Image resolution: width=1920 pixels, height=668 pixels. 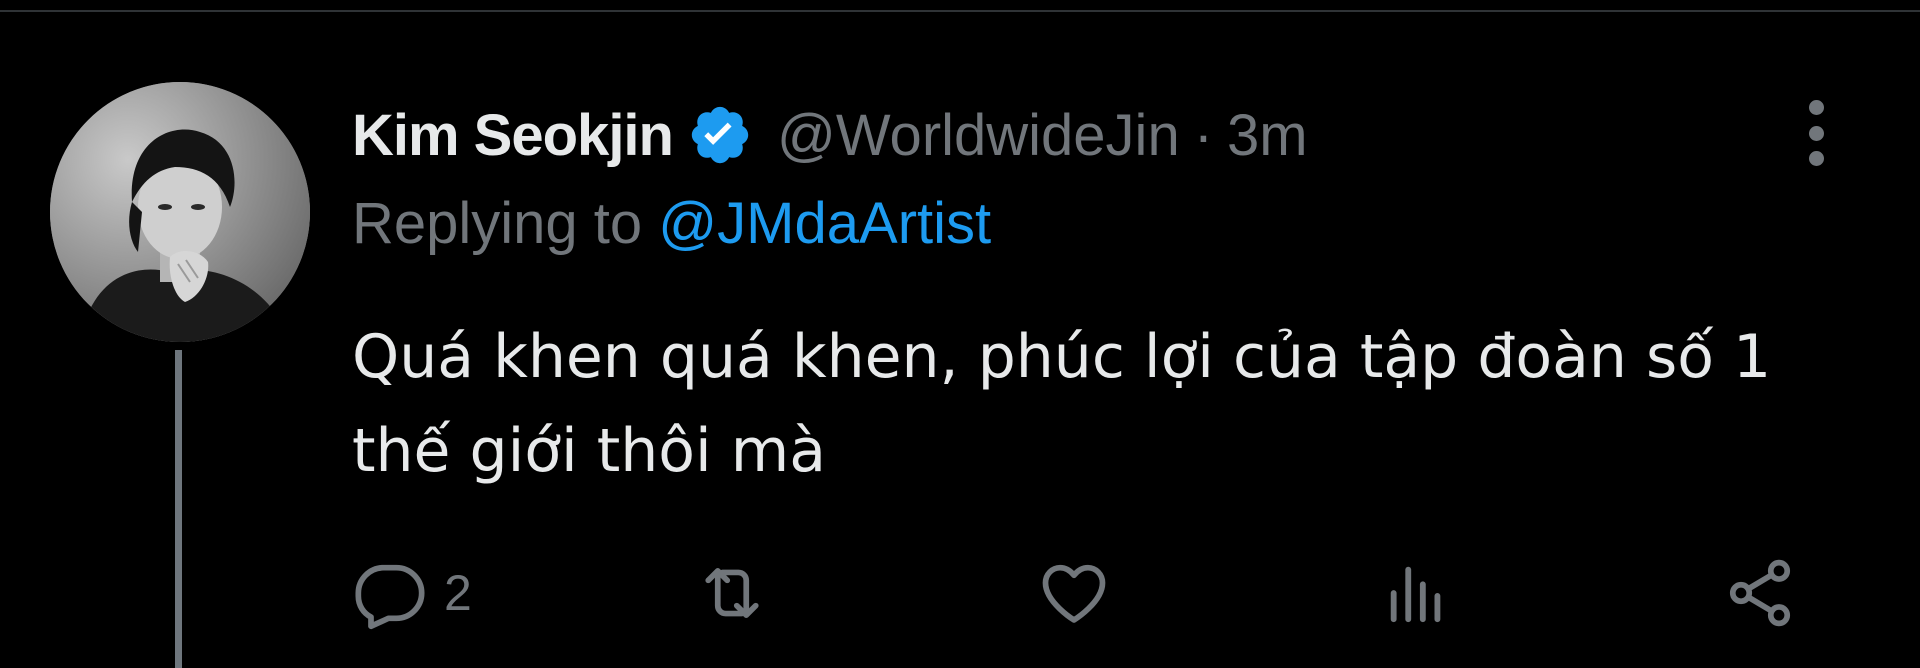 I want to click on reply-button: 2, so click(x=412, y=593).